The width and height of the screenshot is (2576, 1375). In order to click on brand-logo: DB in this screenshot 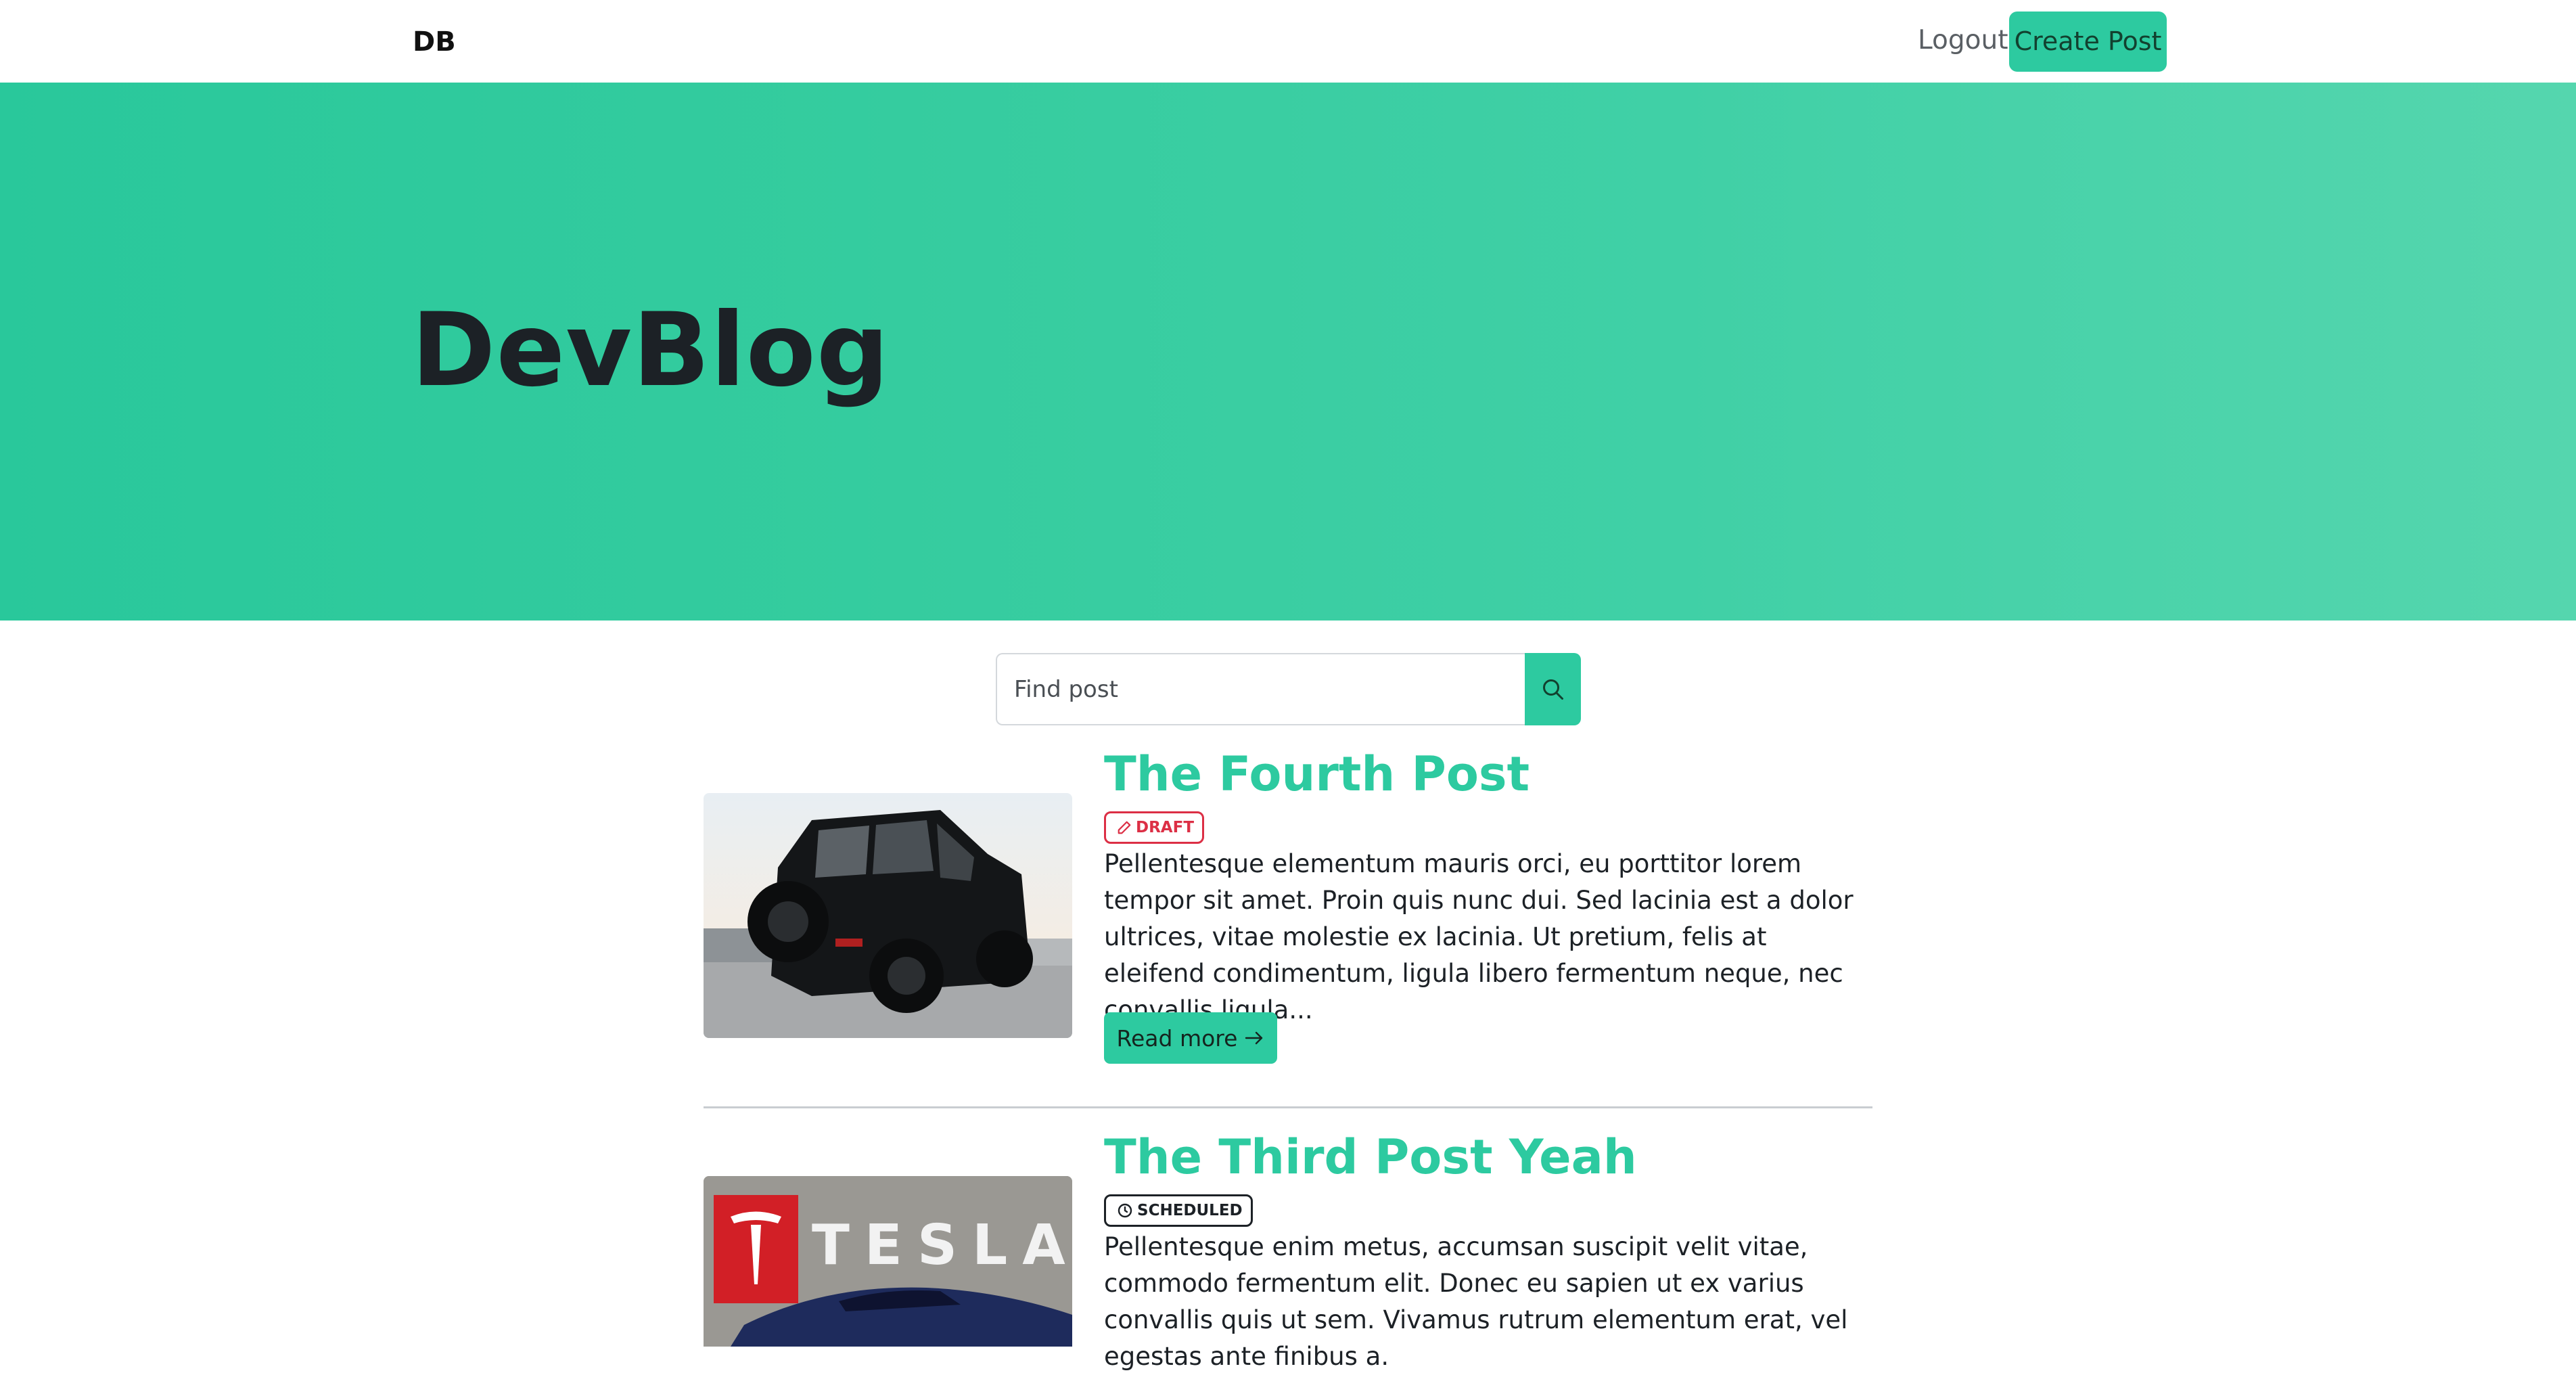, I will do `click(434, 42)`.